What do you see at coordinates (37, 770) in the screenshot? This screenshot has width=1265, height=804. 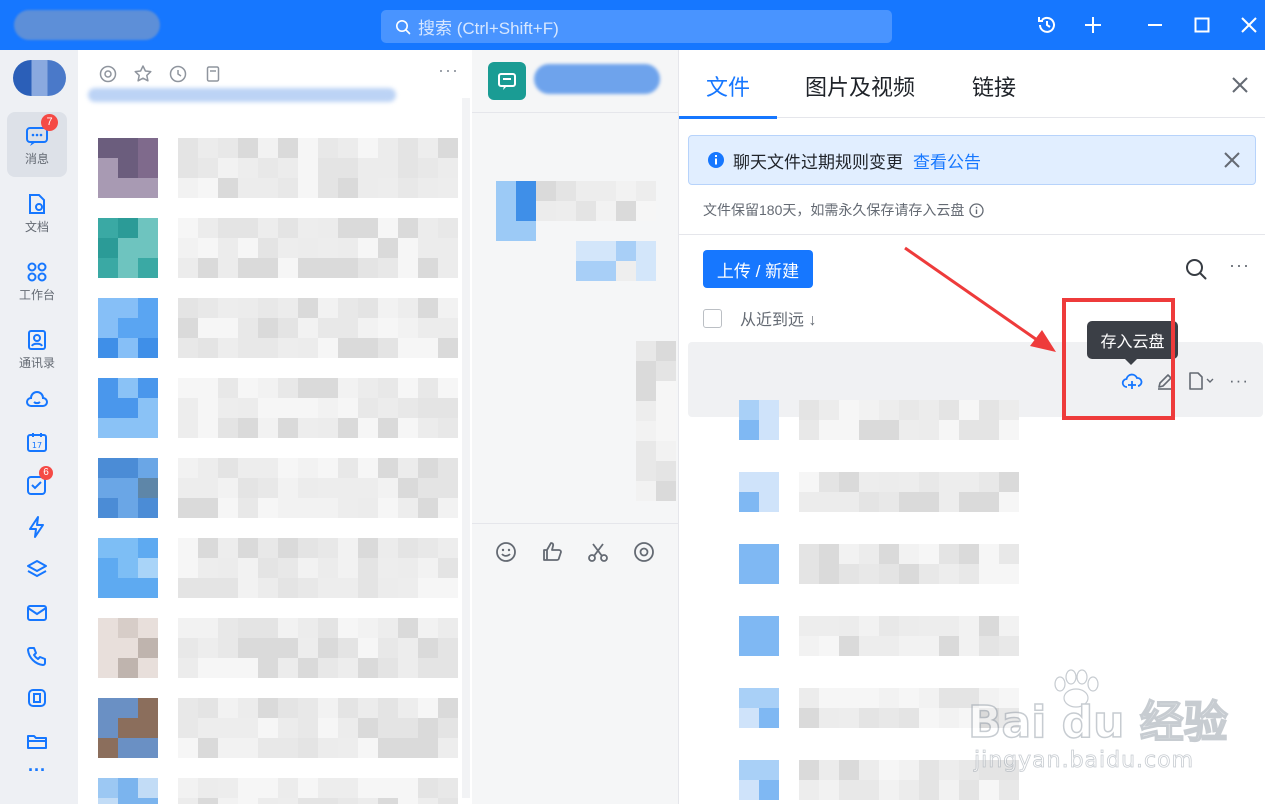 I see `nav-item-more: ···` at bounding box center [37, 770].